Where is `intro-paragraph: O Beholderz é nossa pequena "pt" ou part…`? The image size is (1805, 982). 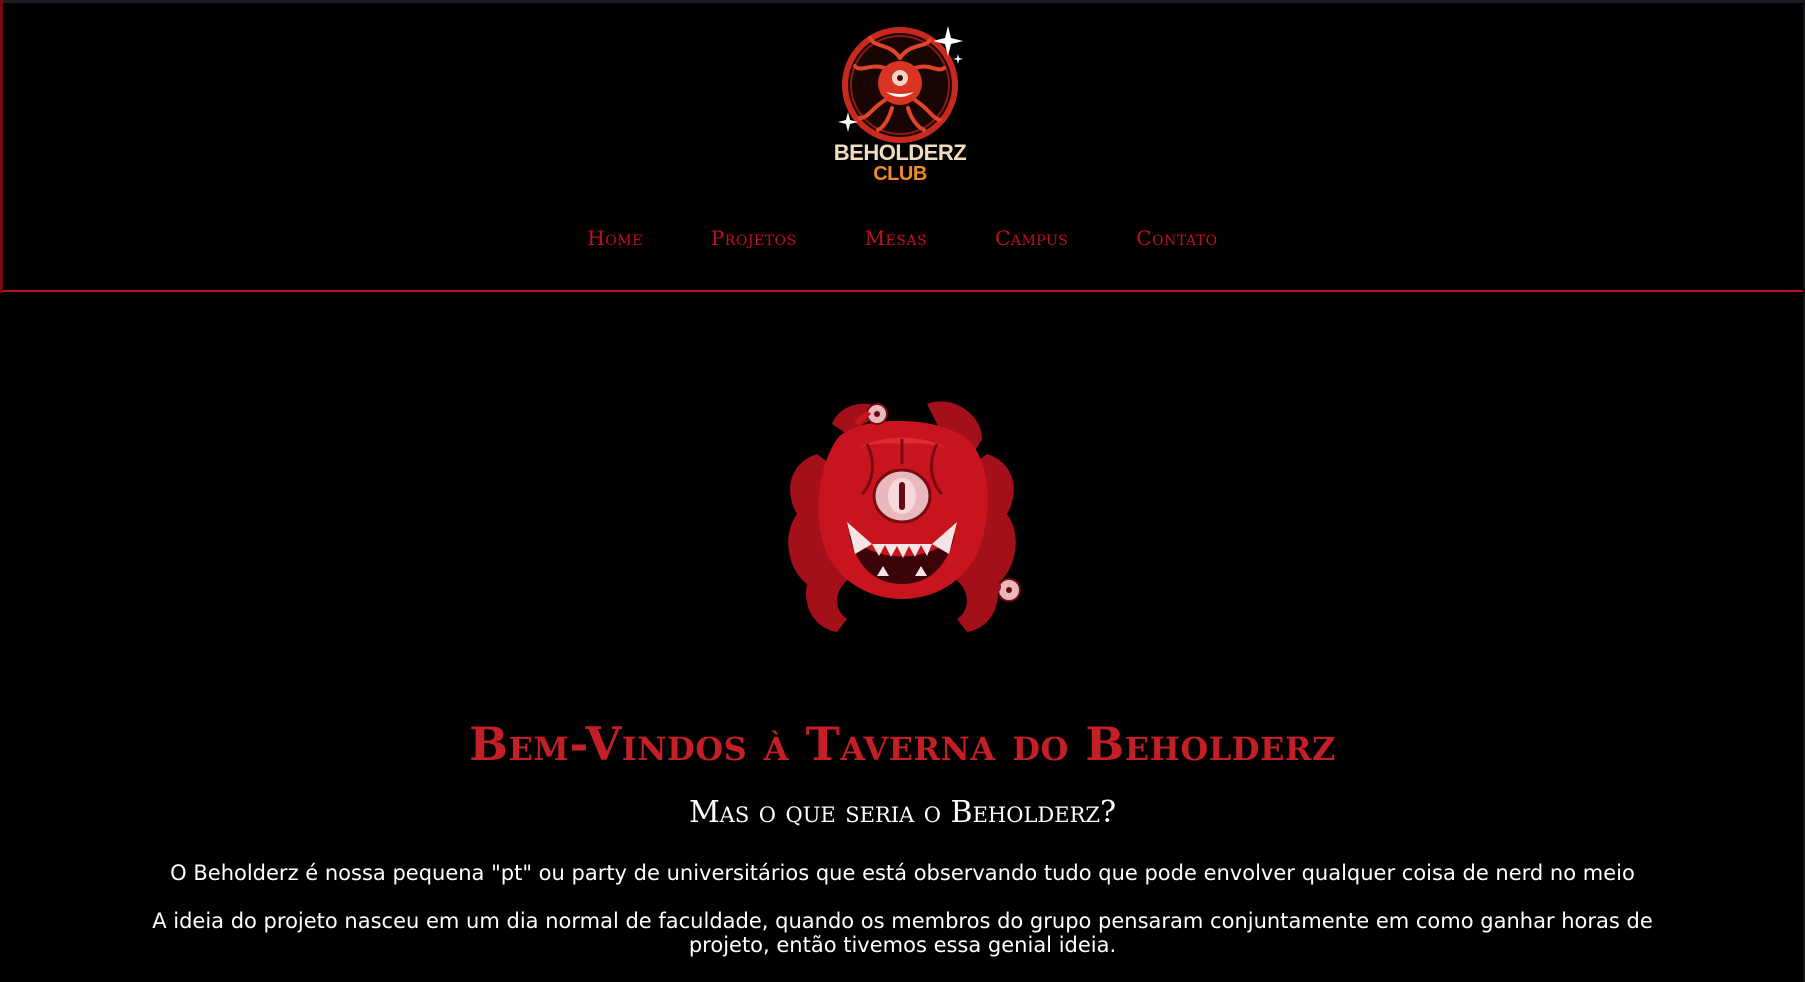
intro-paragraph: O Beholderz é nossa pequena "pt" ou part… is located at coordinates (902, 873).